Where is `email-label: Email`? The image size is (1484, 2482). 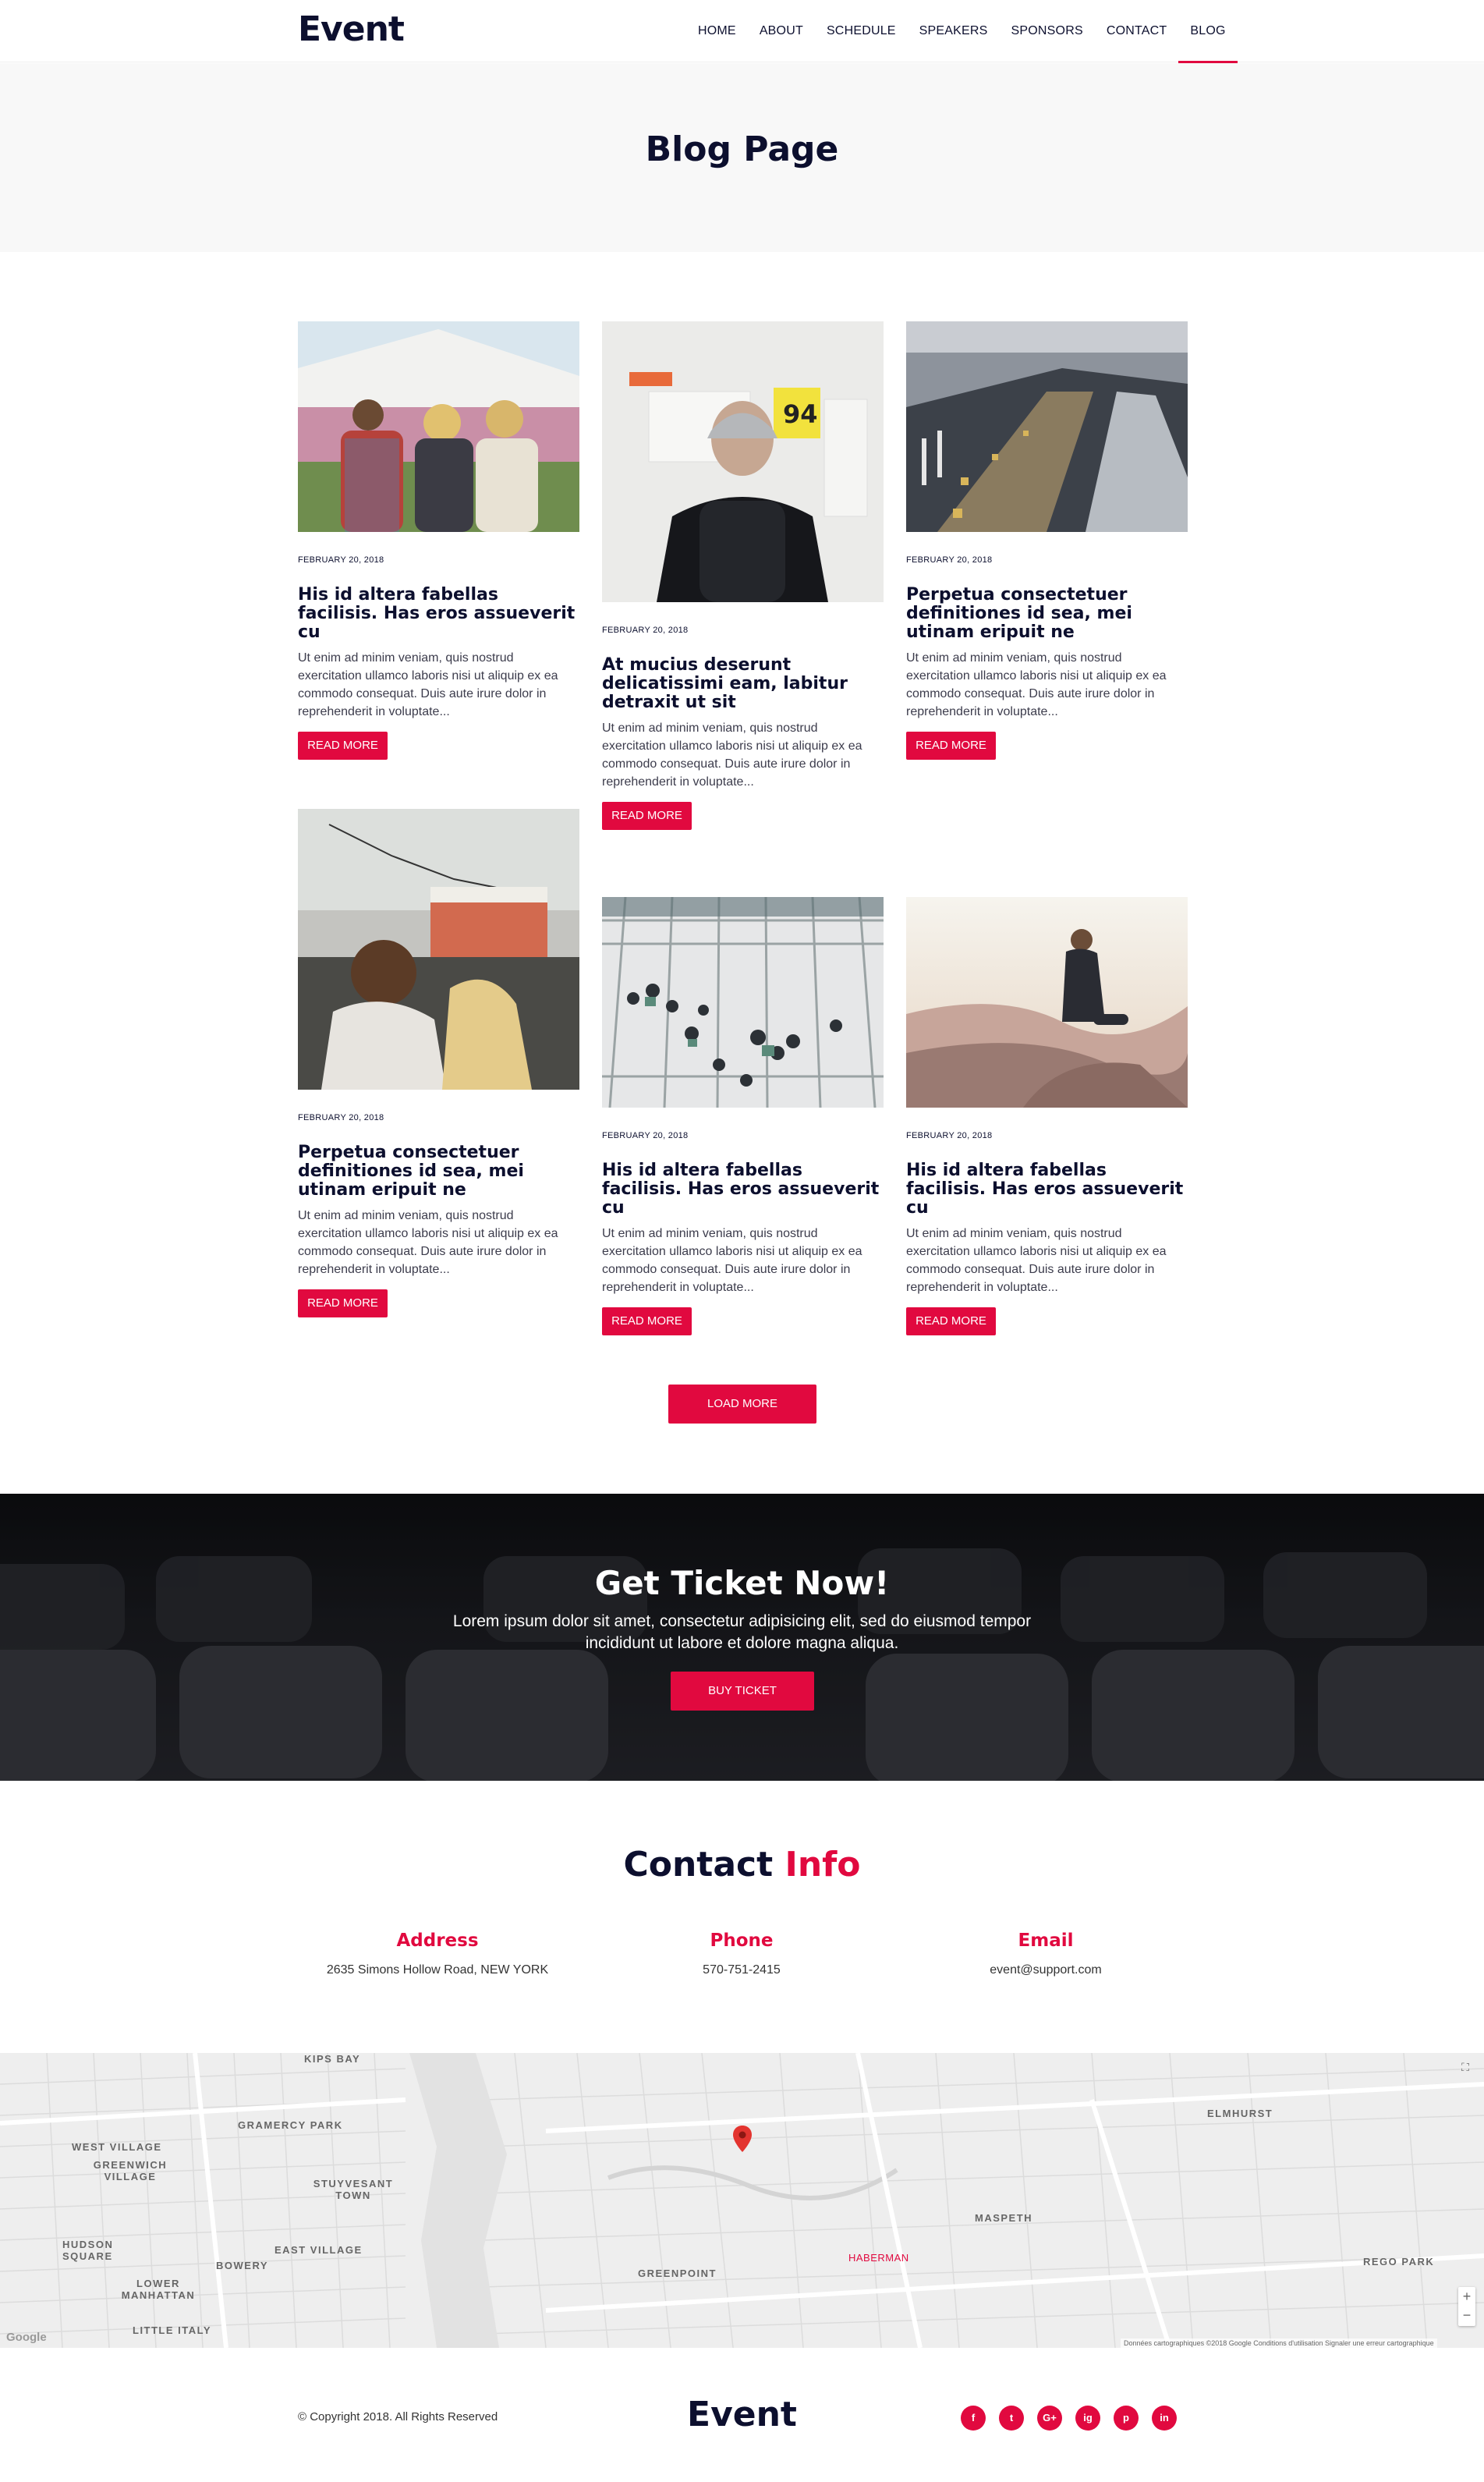
email-label: Email is located at coordinates (1046, 1941).